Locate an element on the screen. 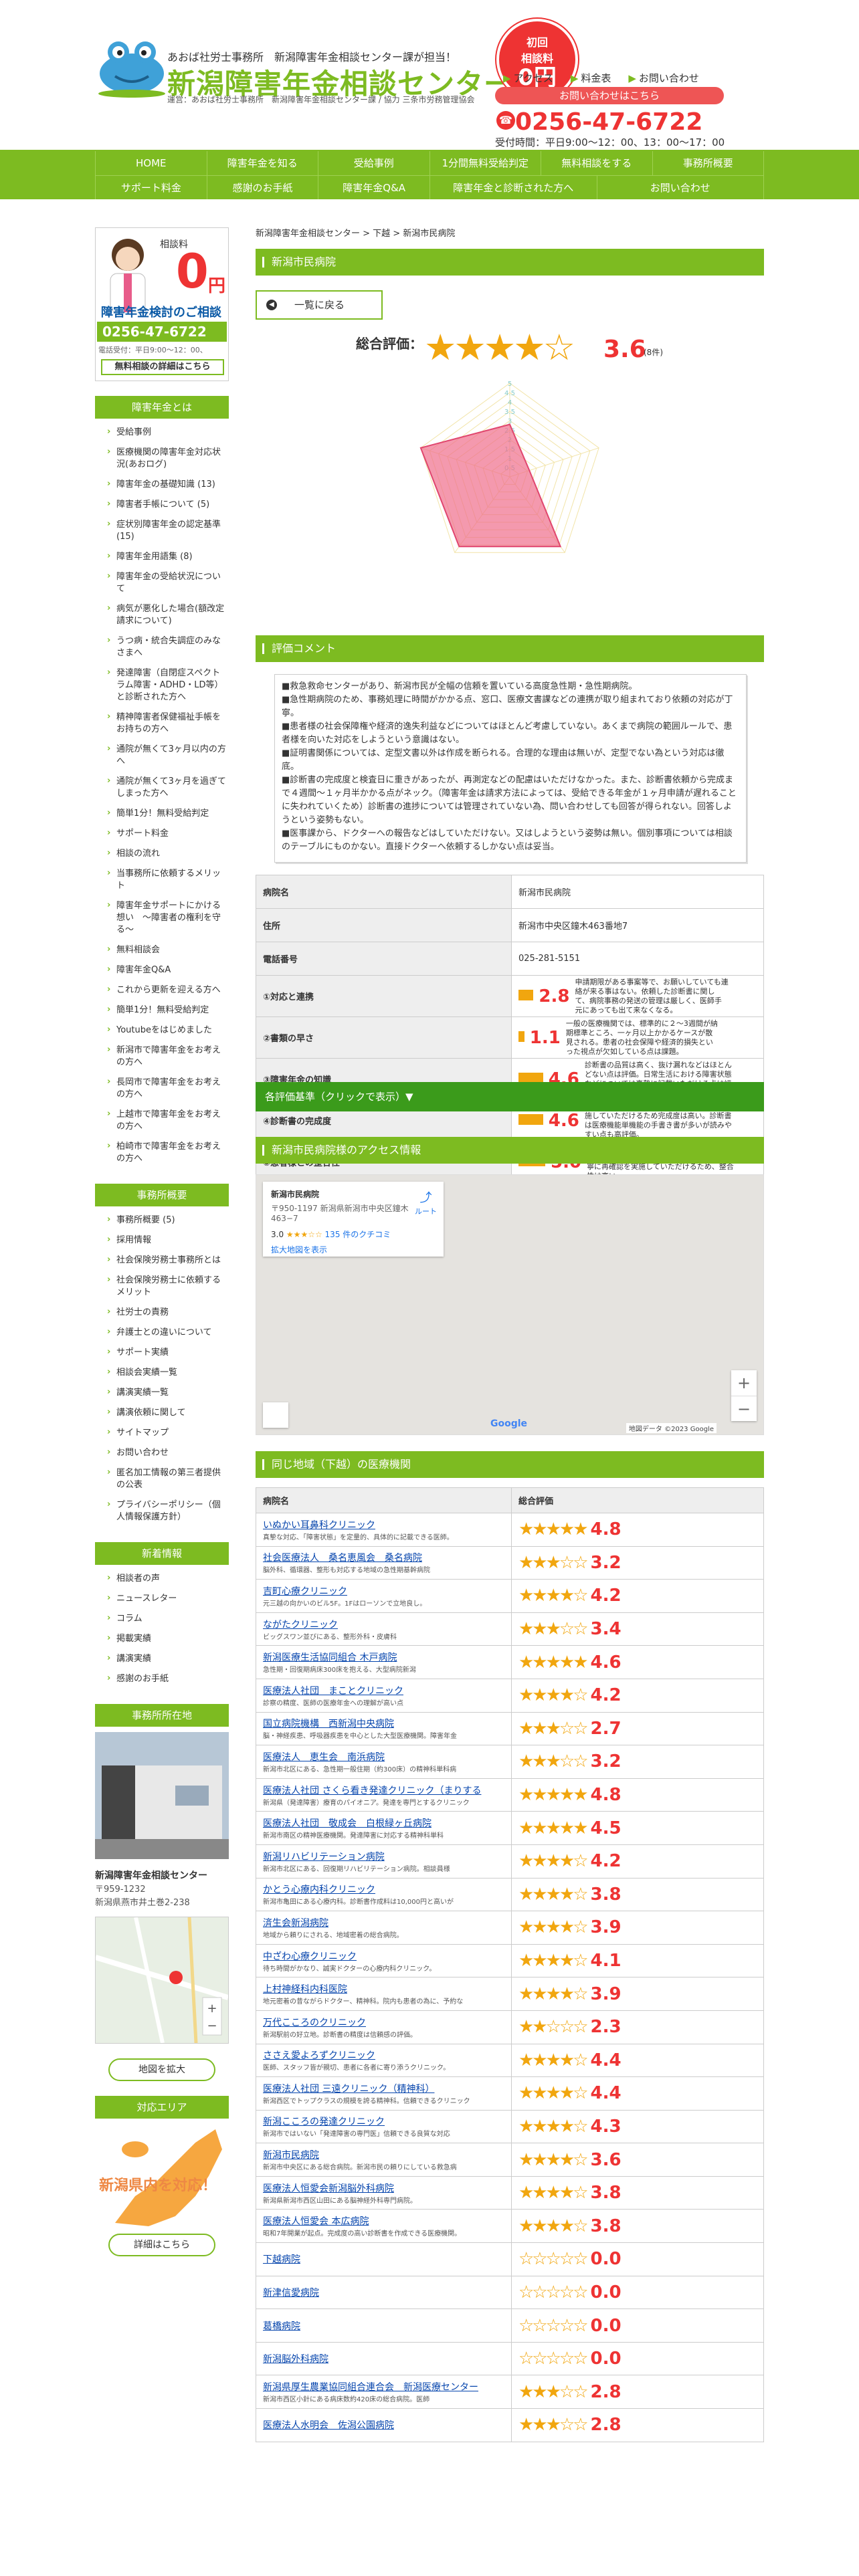 This screenshot has width=859, height=2576. zoom-out-icon: − is located at coordinates (744, 1409).